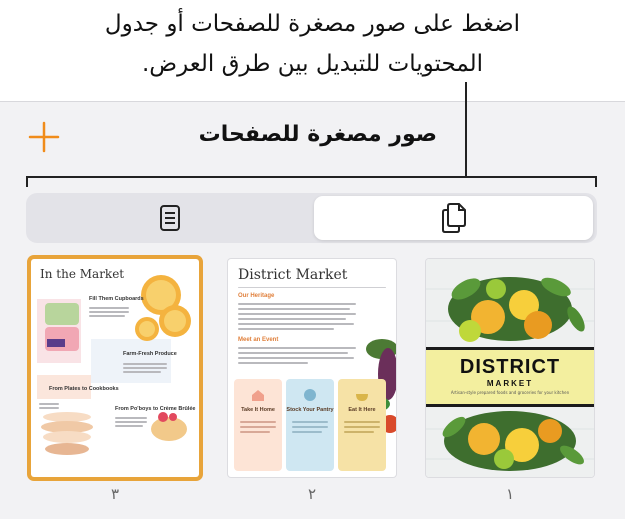 The height and width of the screenshot is (519, 625). What do you see at coordinates (114, 365) in the screenshot?
I see `illustrations` at bounding box center [114, 365].